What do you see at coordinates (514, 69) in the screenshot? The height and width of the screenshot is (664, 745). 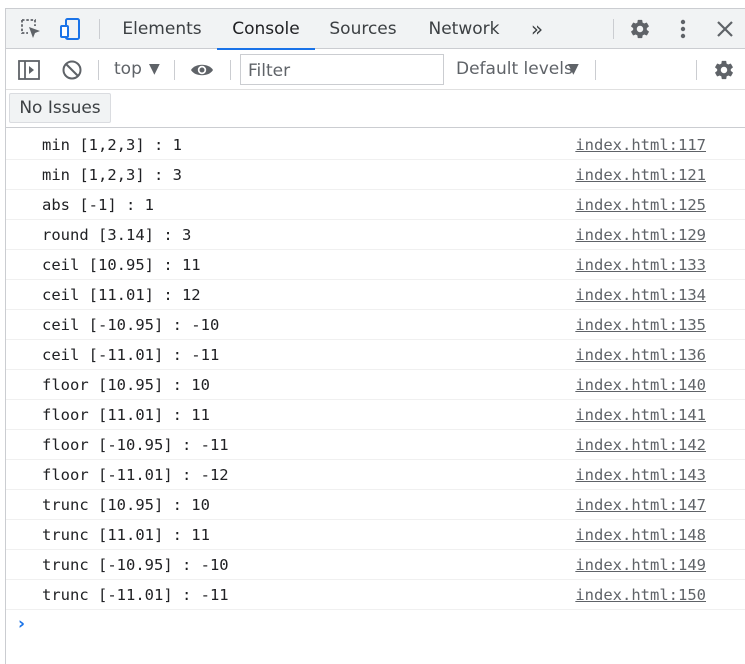 I see `log-levels-value: Default levels` at bounding box center [514, 69].